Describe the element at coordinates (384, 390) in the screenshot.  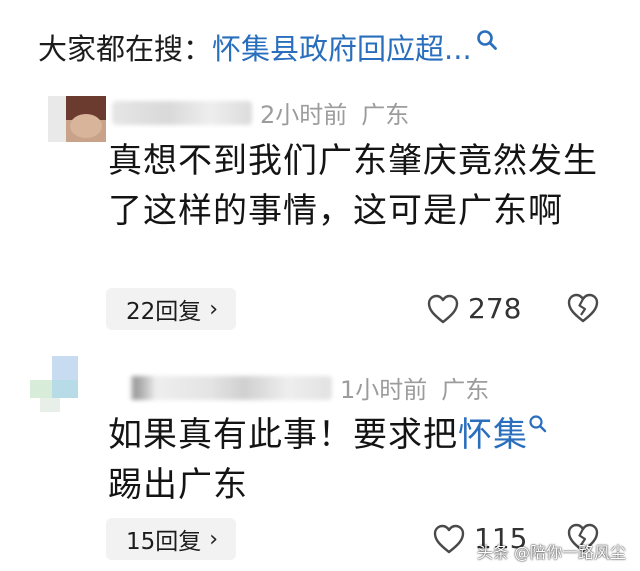
I see `comment-time: 1小时前` at that location.